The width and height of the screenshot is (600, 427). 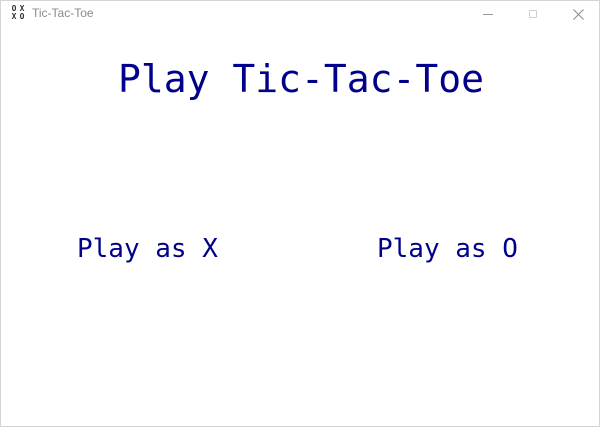 I want to click on minimize-icon, so click(x=488, y=14).